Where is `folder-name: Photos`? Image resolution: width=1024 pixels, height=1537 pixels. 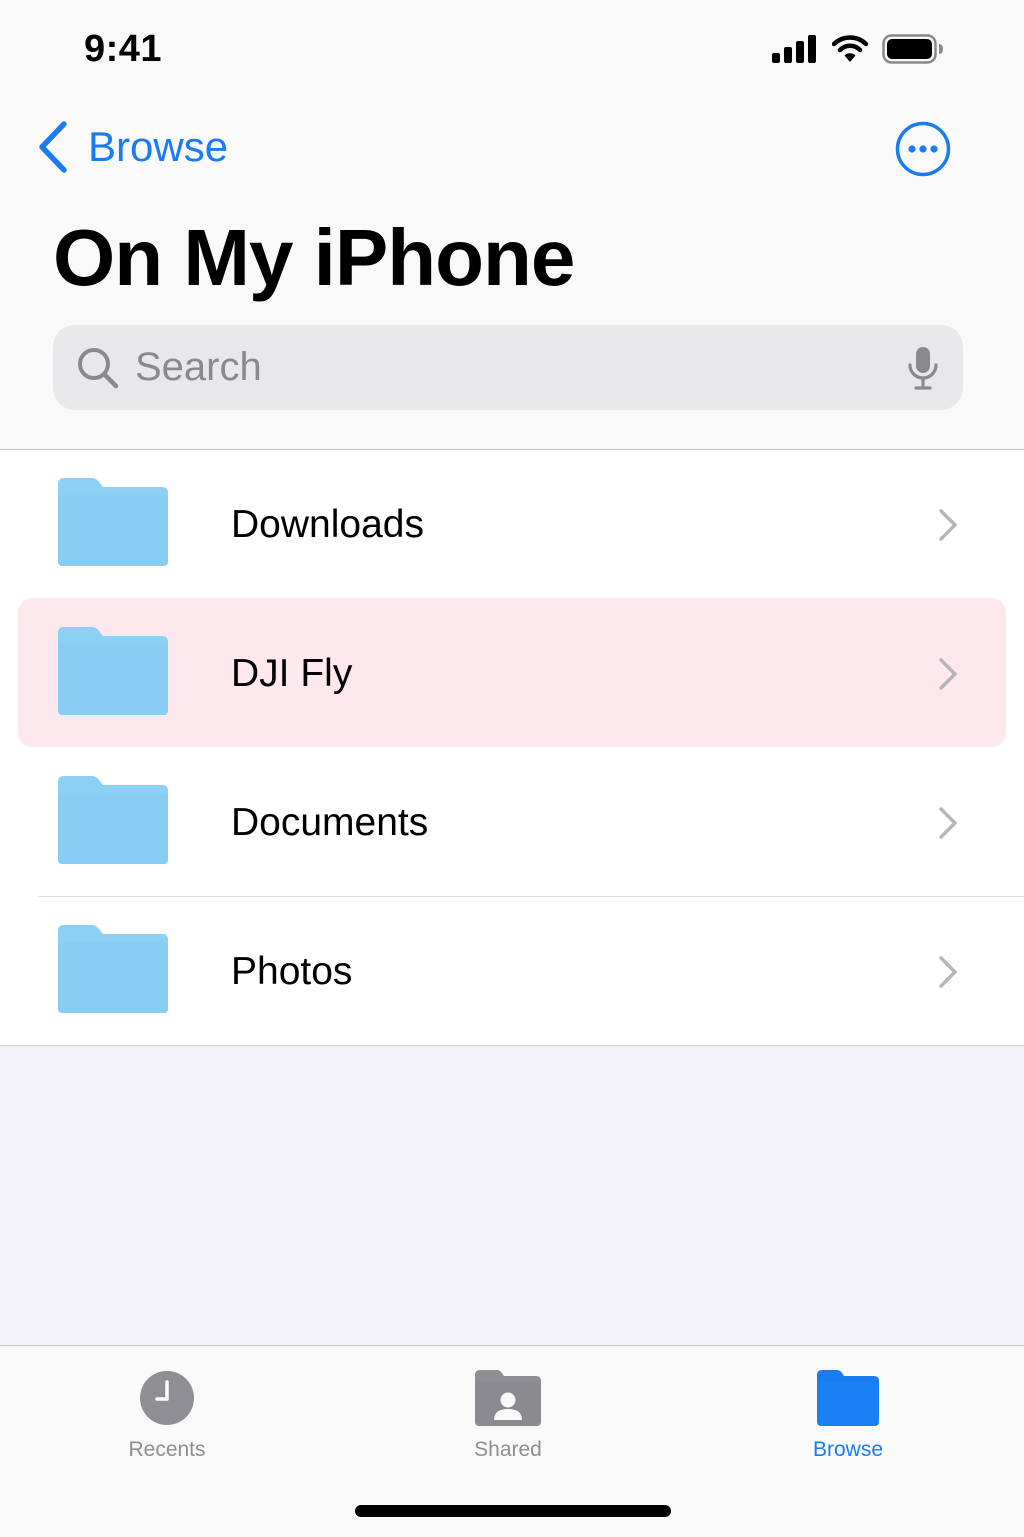
folder-name: Photos is located at coordinates (292, 971).